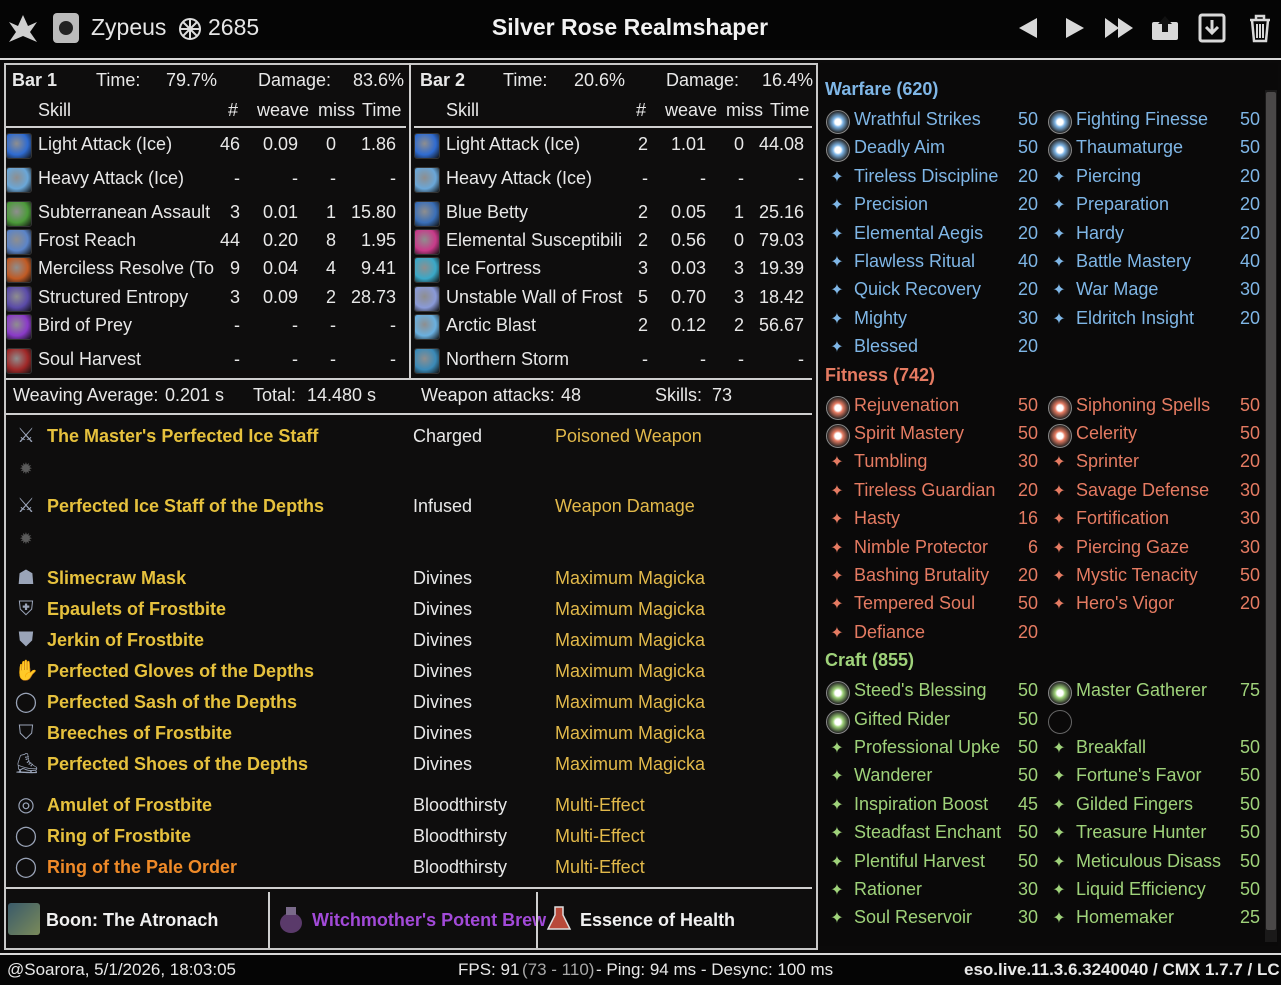 The width and height of the screenshot is (1281, 985). I want to click on gear-enchant: Maximum Magicka, so click(630, 702).